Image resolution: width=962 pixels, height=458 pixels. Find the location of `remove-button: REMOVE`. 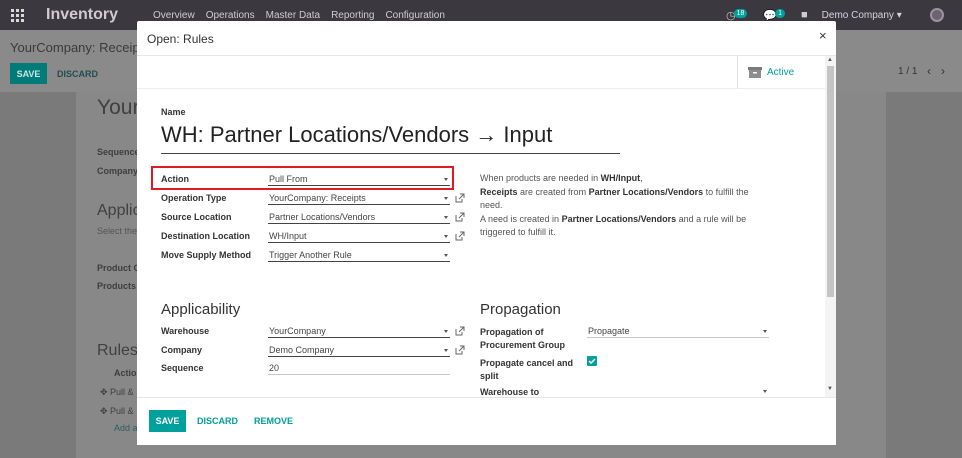

remove-button: REMOVE is located at coordinates (273, 421).